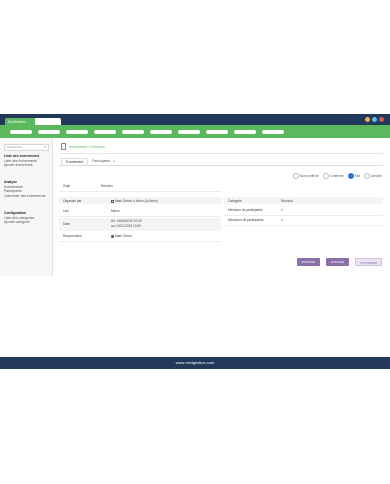 Image resolution: width=390 pixels, height=484 pixels. What do you see at coordinates (45, 147) in the screenshot?
I see `chevron-down-icon: ▾` at bounding box center [45, 147].